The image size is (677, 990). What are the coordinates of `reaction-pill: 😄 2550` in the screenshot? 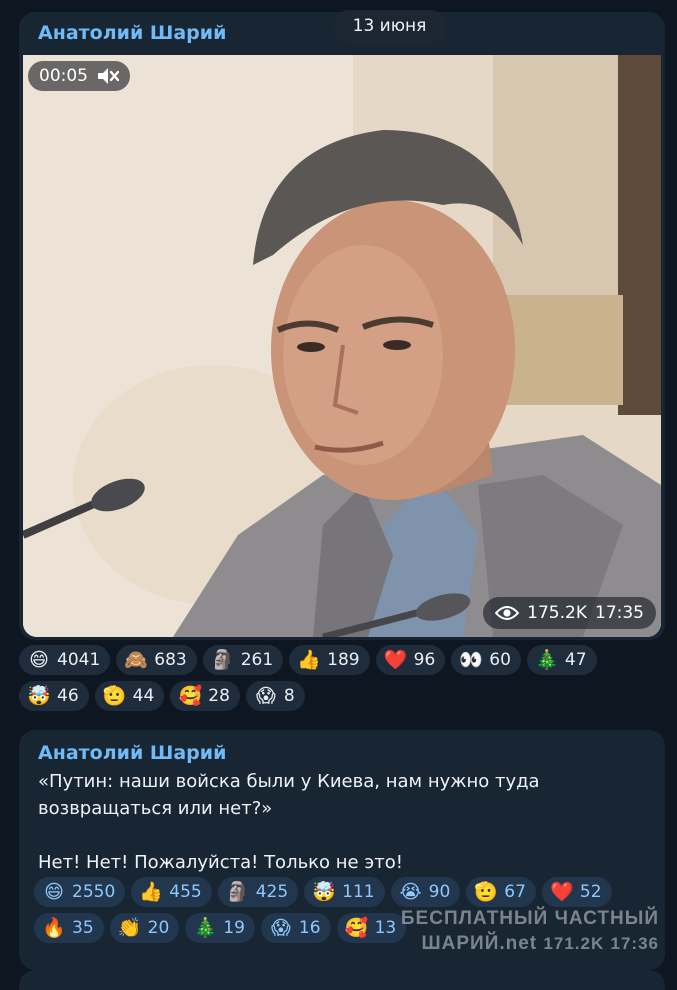 It's located at (80, 892).